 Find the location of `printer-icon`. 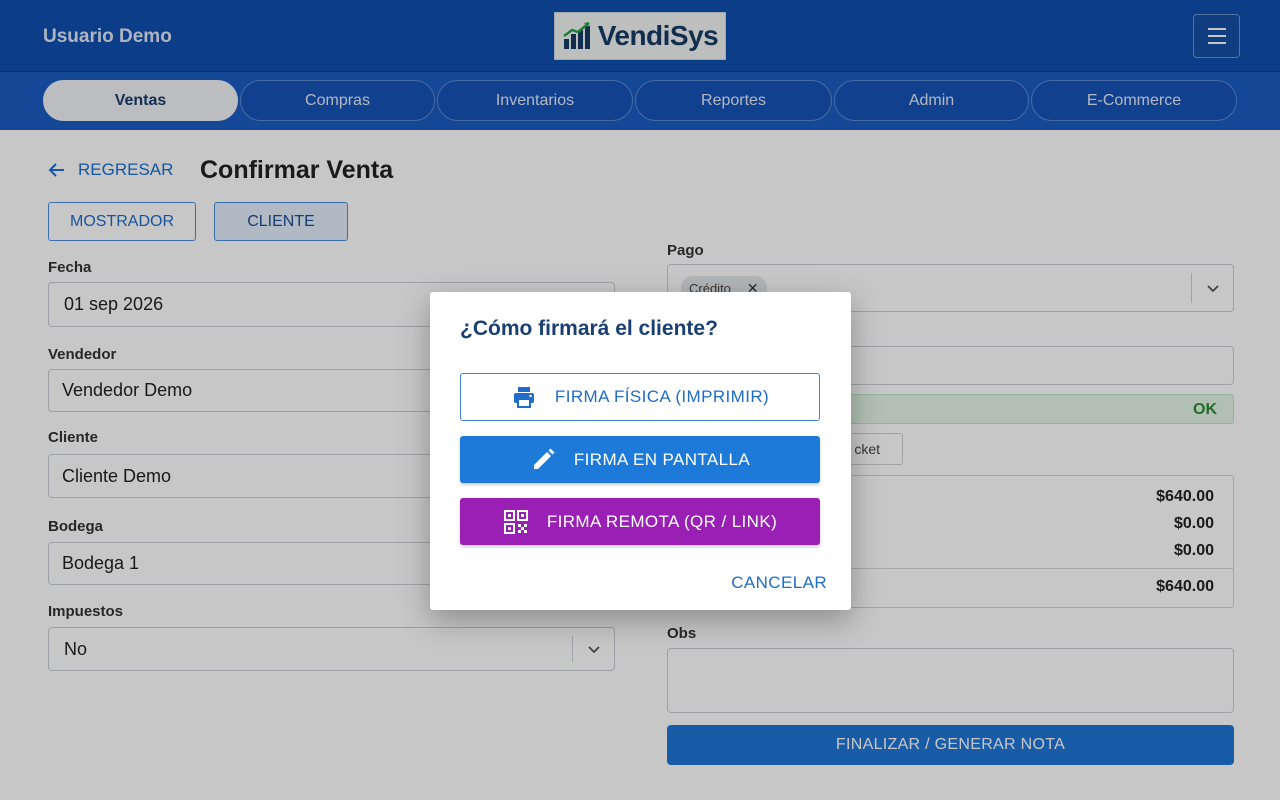

printer-icon is located at coordinates (523, 397).